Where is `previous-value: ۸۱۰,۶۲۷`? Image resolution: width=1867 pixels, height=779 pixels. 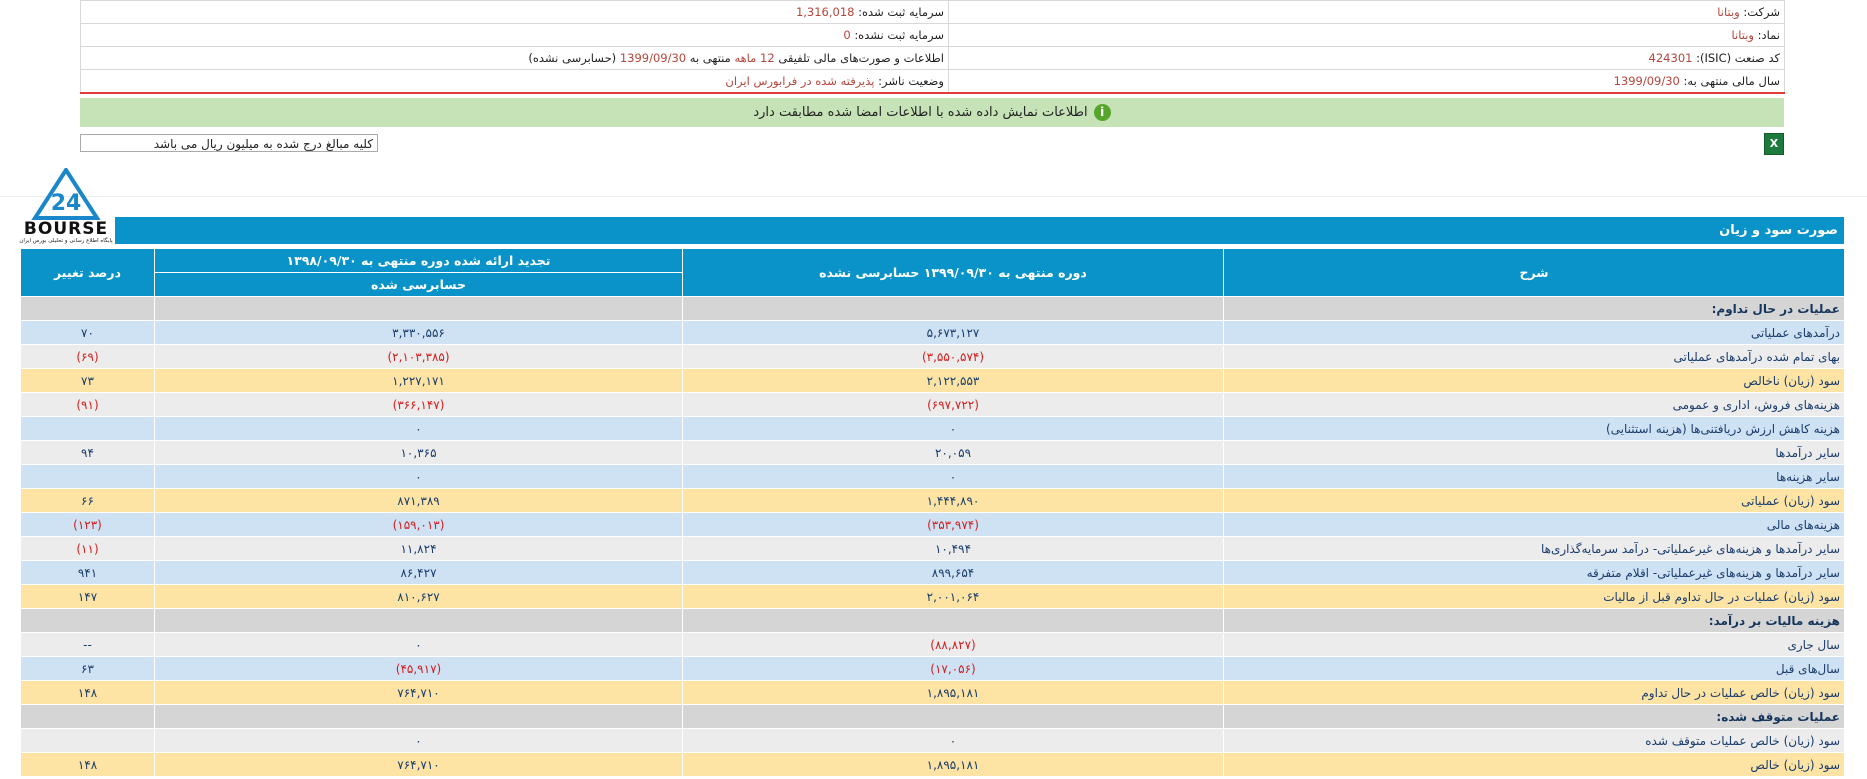 previous-value: ۸۱۰,۶۲۷ is located at coordinates (418, 596).